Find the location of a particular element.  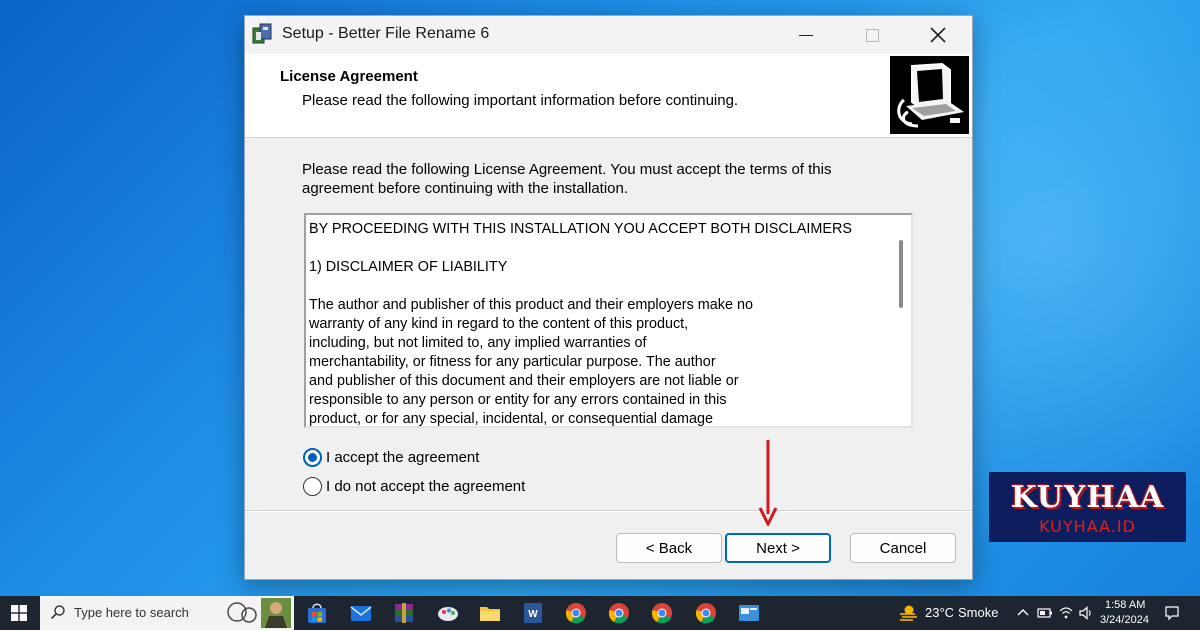

paint-icon is located at coordinates (448, 613).